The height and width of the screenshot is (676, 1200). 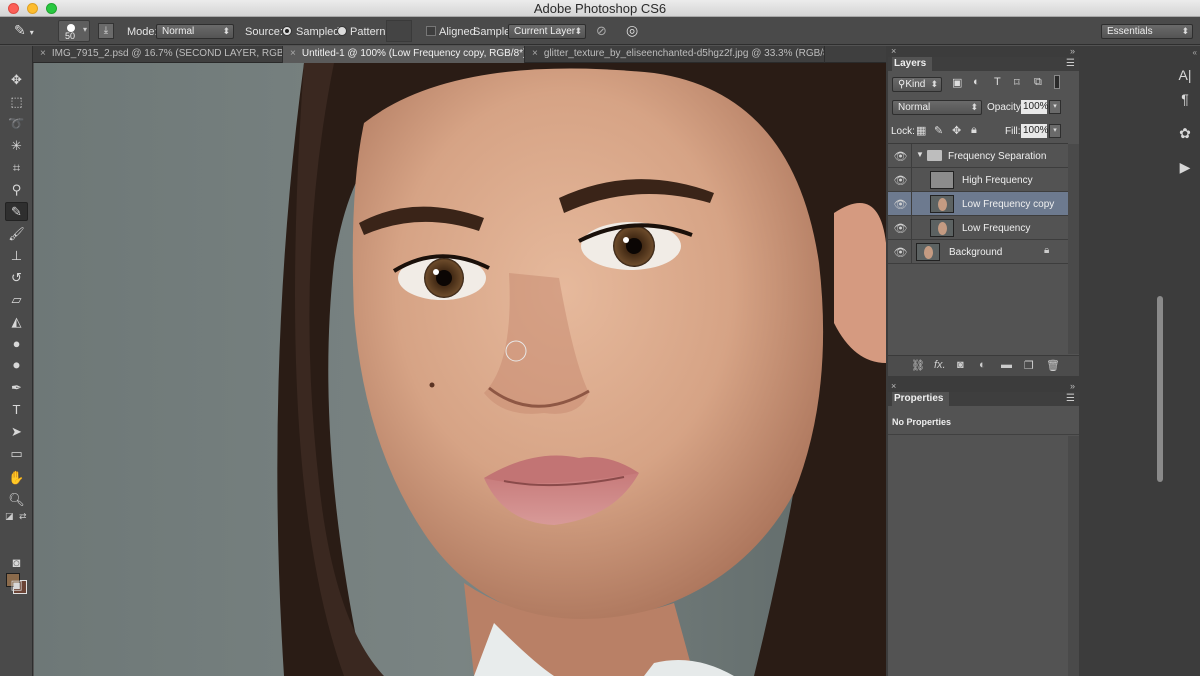 I want to click on brush-tool-icon: 🖌, so click(x=16, y=233).